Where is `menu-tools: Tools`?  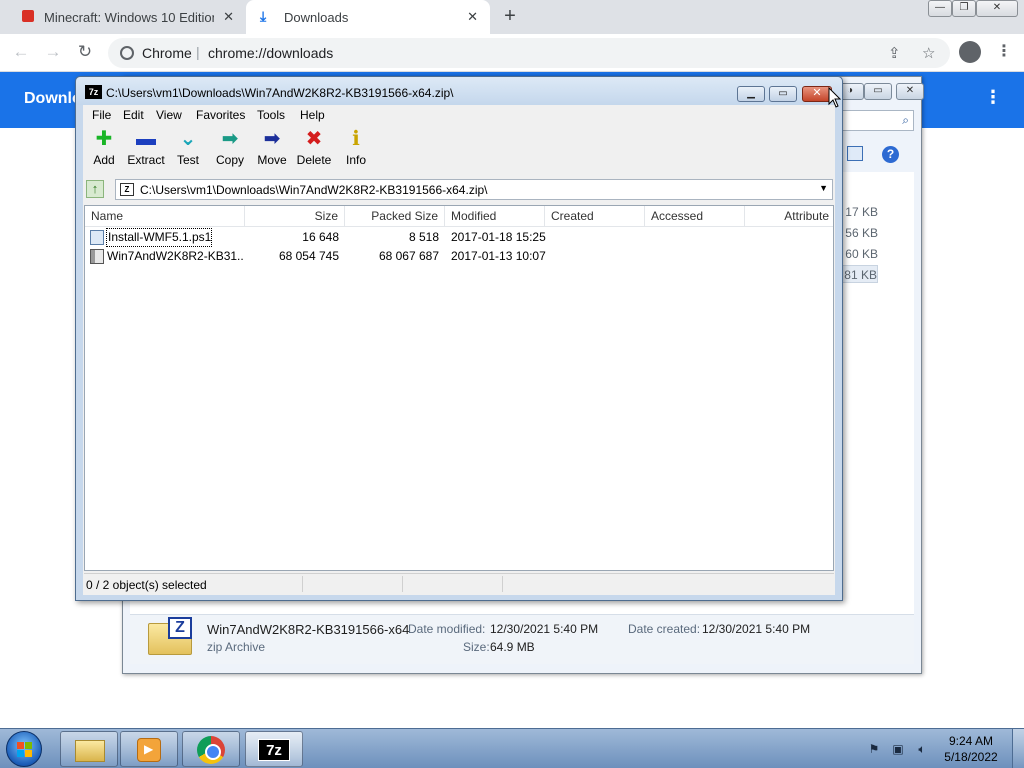 menu-tools: Tools is located at coordinates (271, 115).